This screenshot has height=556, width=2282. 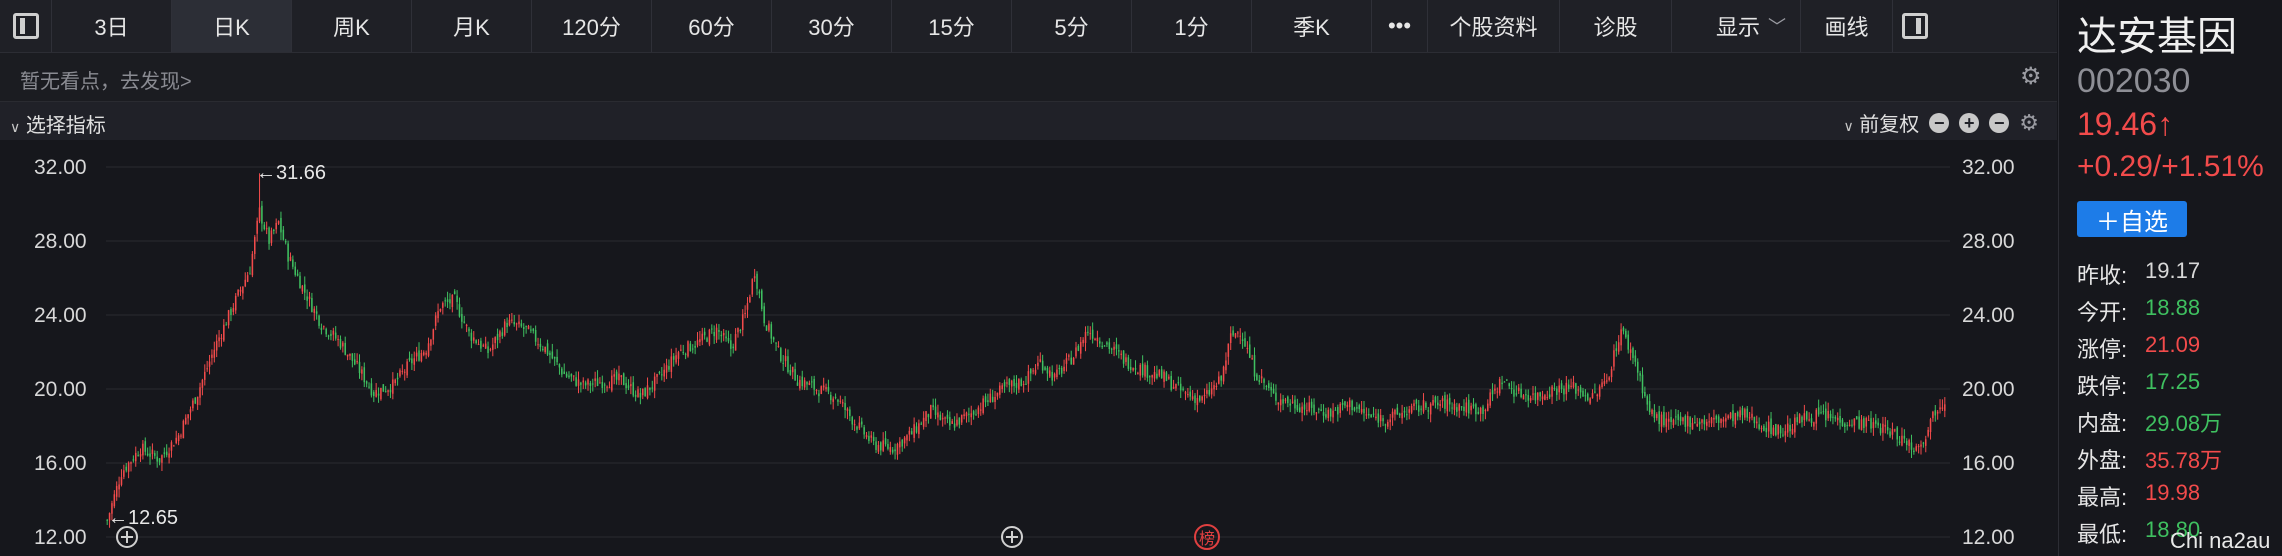 What do you see at coordinates (1072, 26) in the screenshot?
I see `tab-5-min: 5分` at bounding box center [1072, 26].